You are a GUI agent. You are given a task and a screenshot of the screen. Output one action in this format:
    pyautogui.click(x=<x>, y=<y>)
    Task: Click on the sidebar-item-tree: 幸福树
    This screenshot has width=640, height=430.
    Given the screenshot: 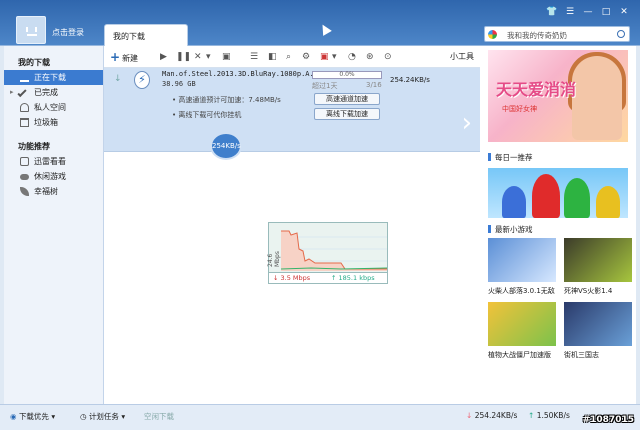 What is the action you would take?
    pyautogui.click(x=53, y=191)
    